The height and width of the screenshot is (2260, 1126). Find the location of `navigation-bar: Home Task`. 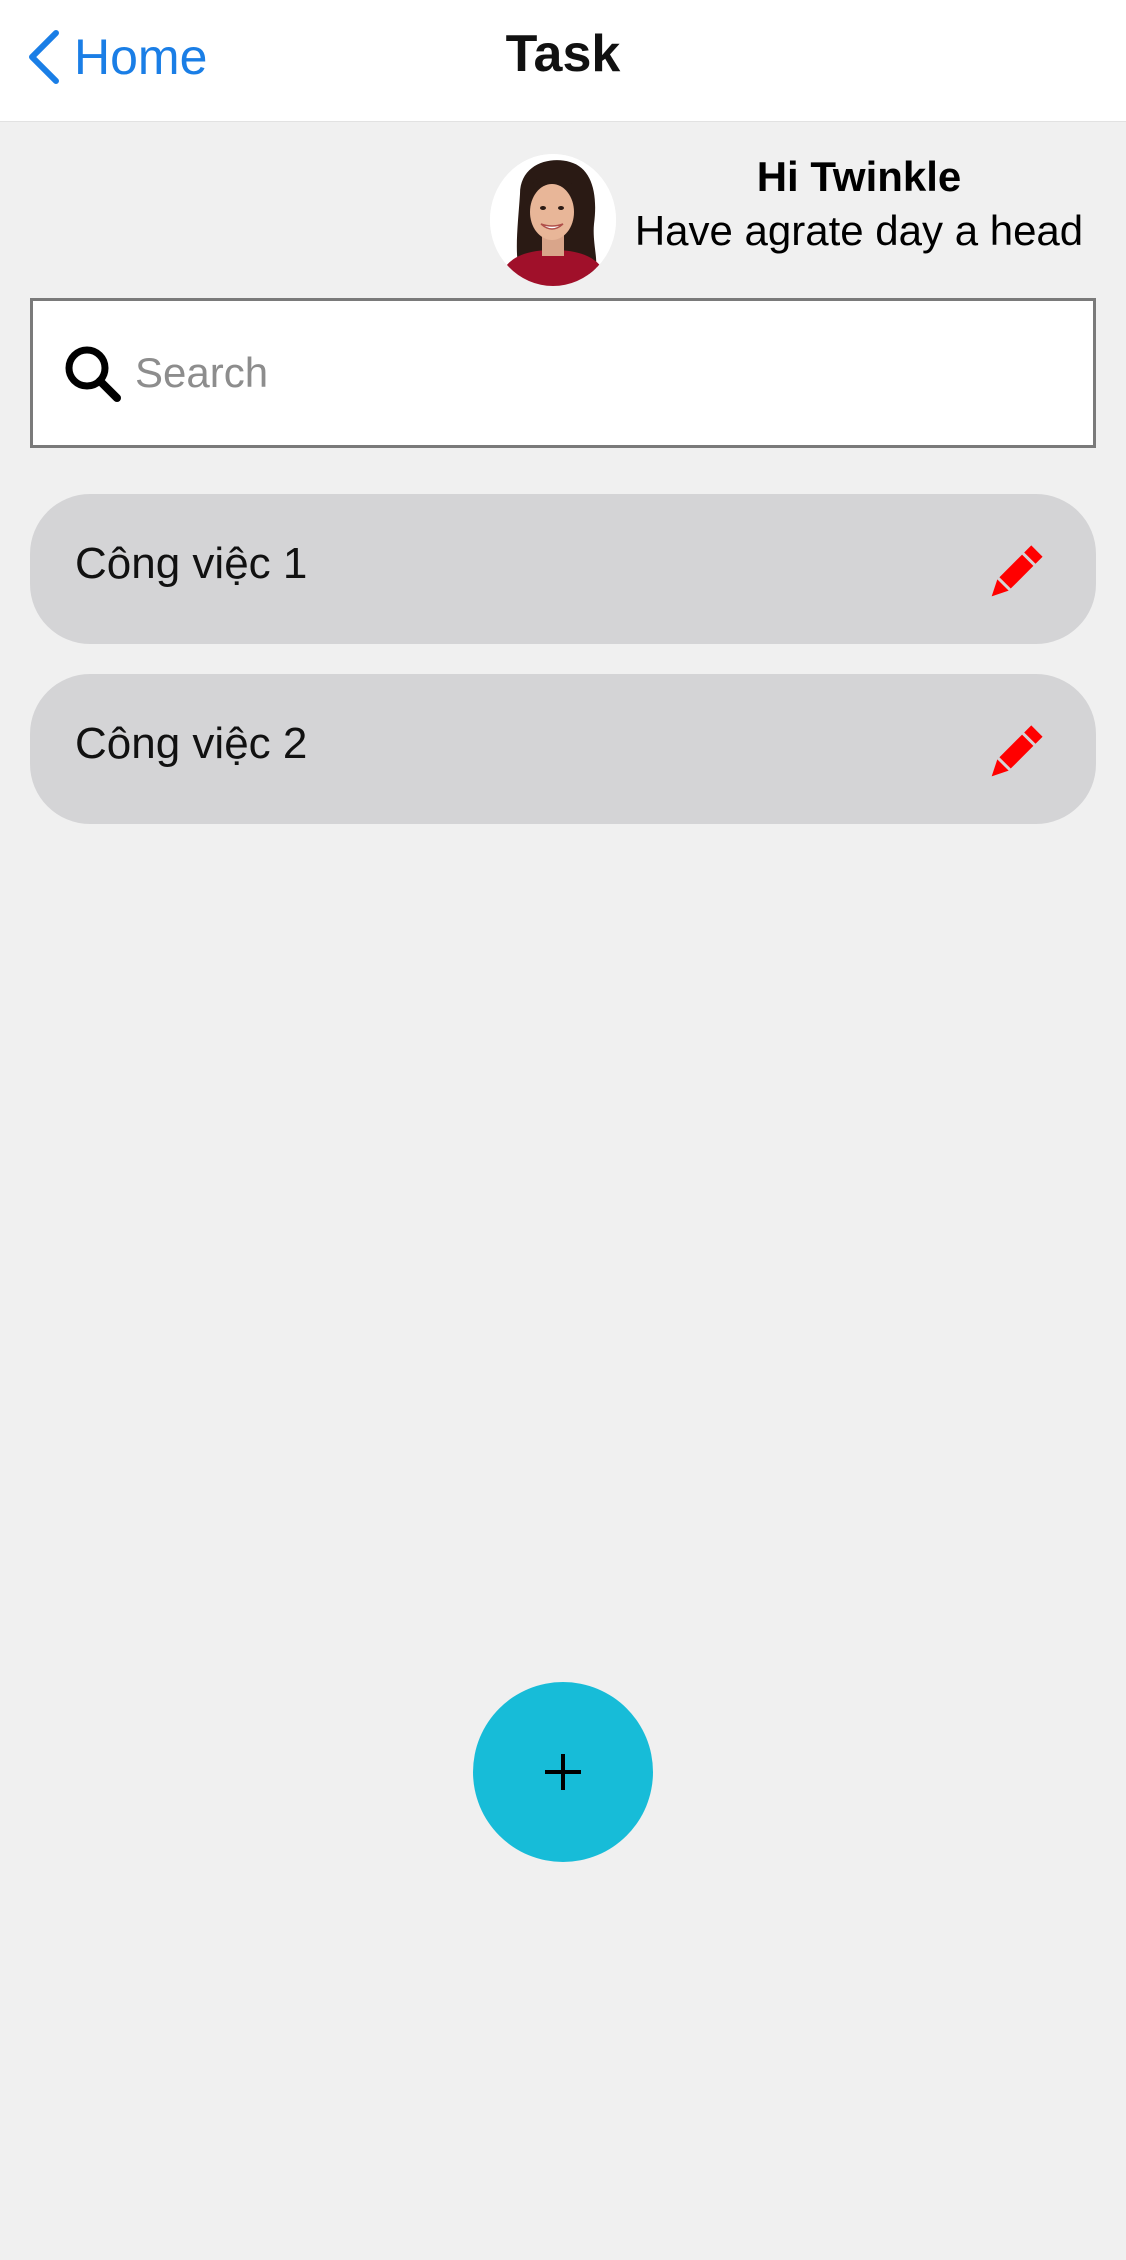

navigation-bar: Home Task is located at coordinates (563, 61).